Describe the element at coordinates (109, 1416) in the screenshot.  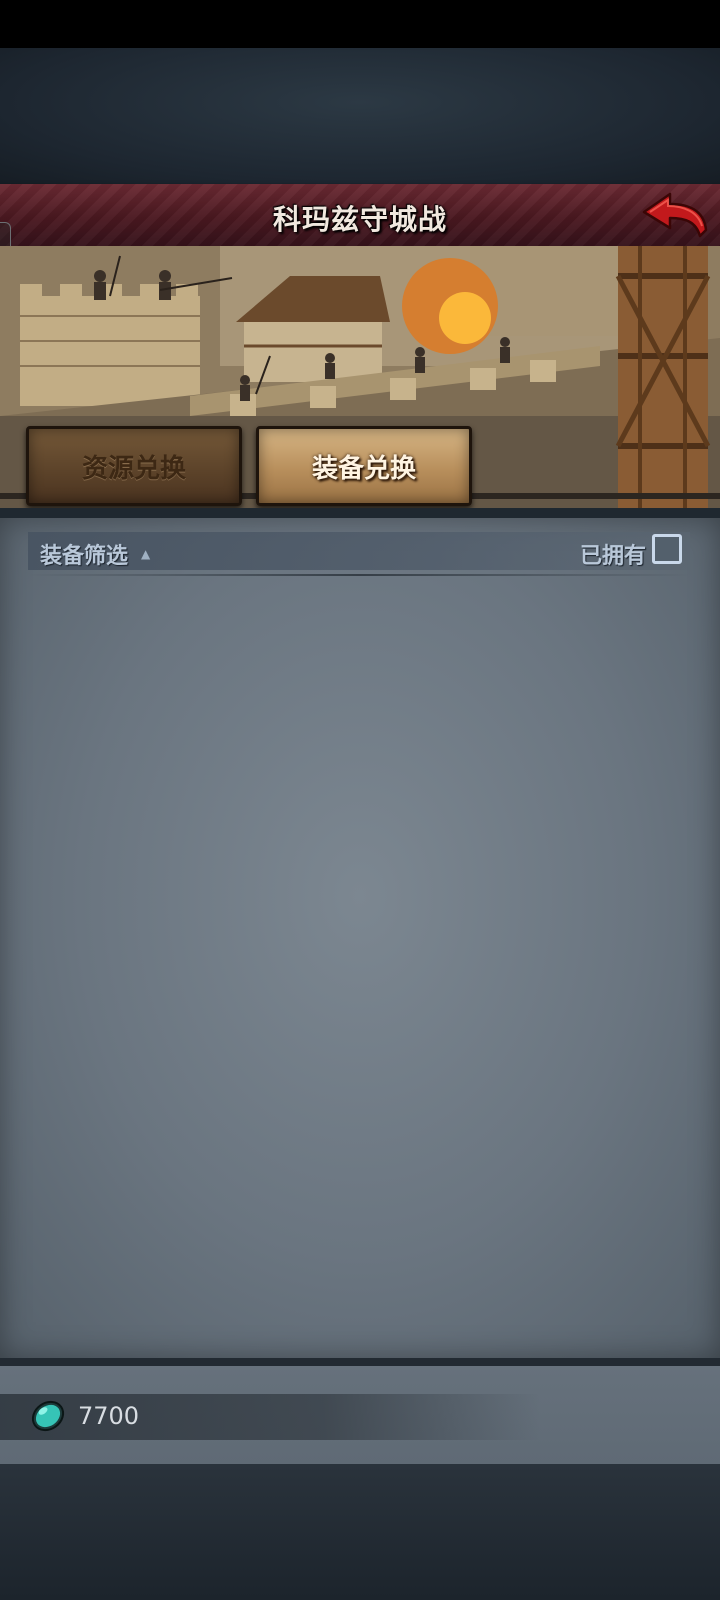
I see `currency-amount: 7700` at that location.